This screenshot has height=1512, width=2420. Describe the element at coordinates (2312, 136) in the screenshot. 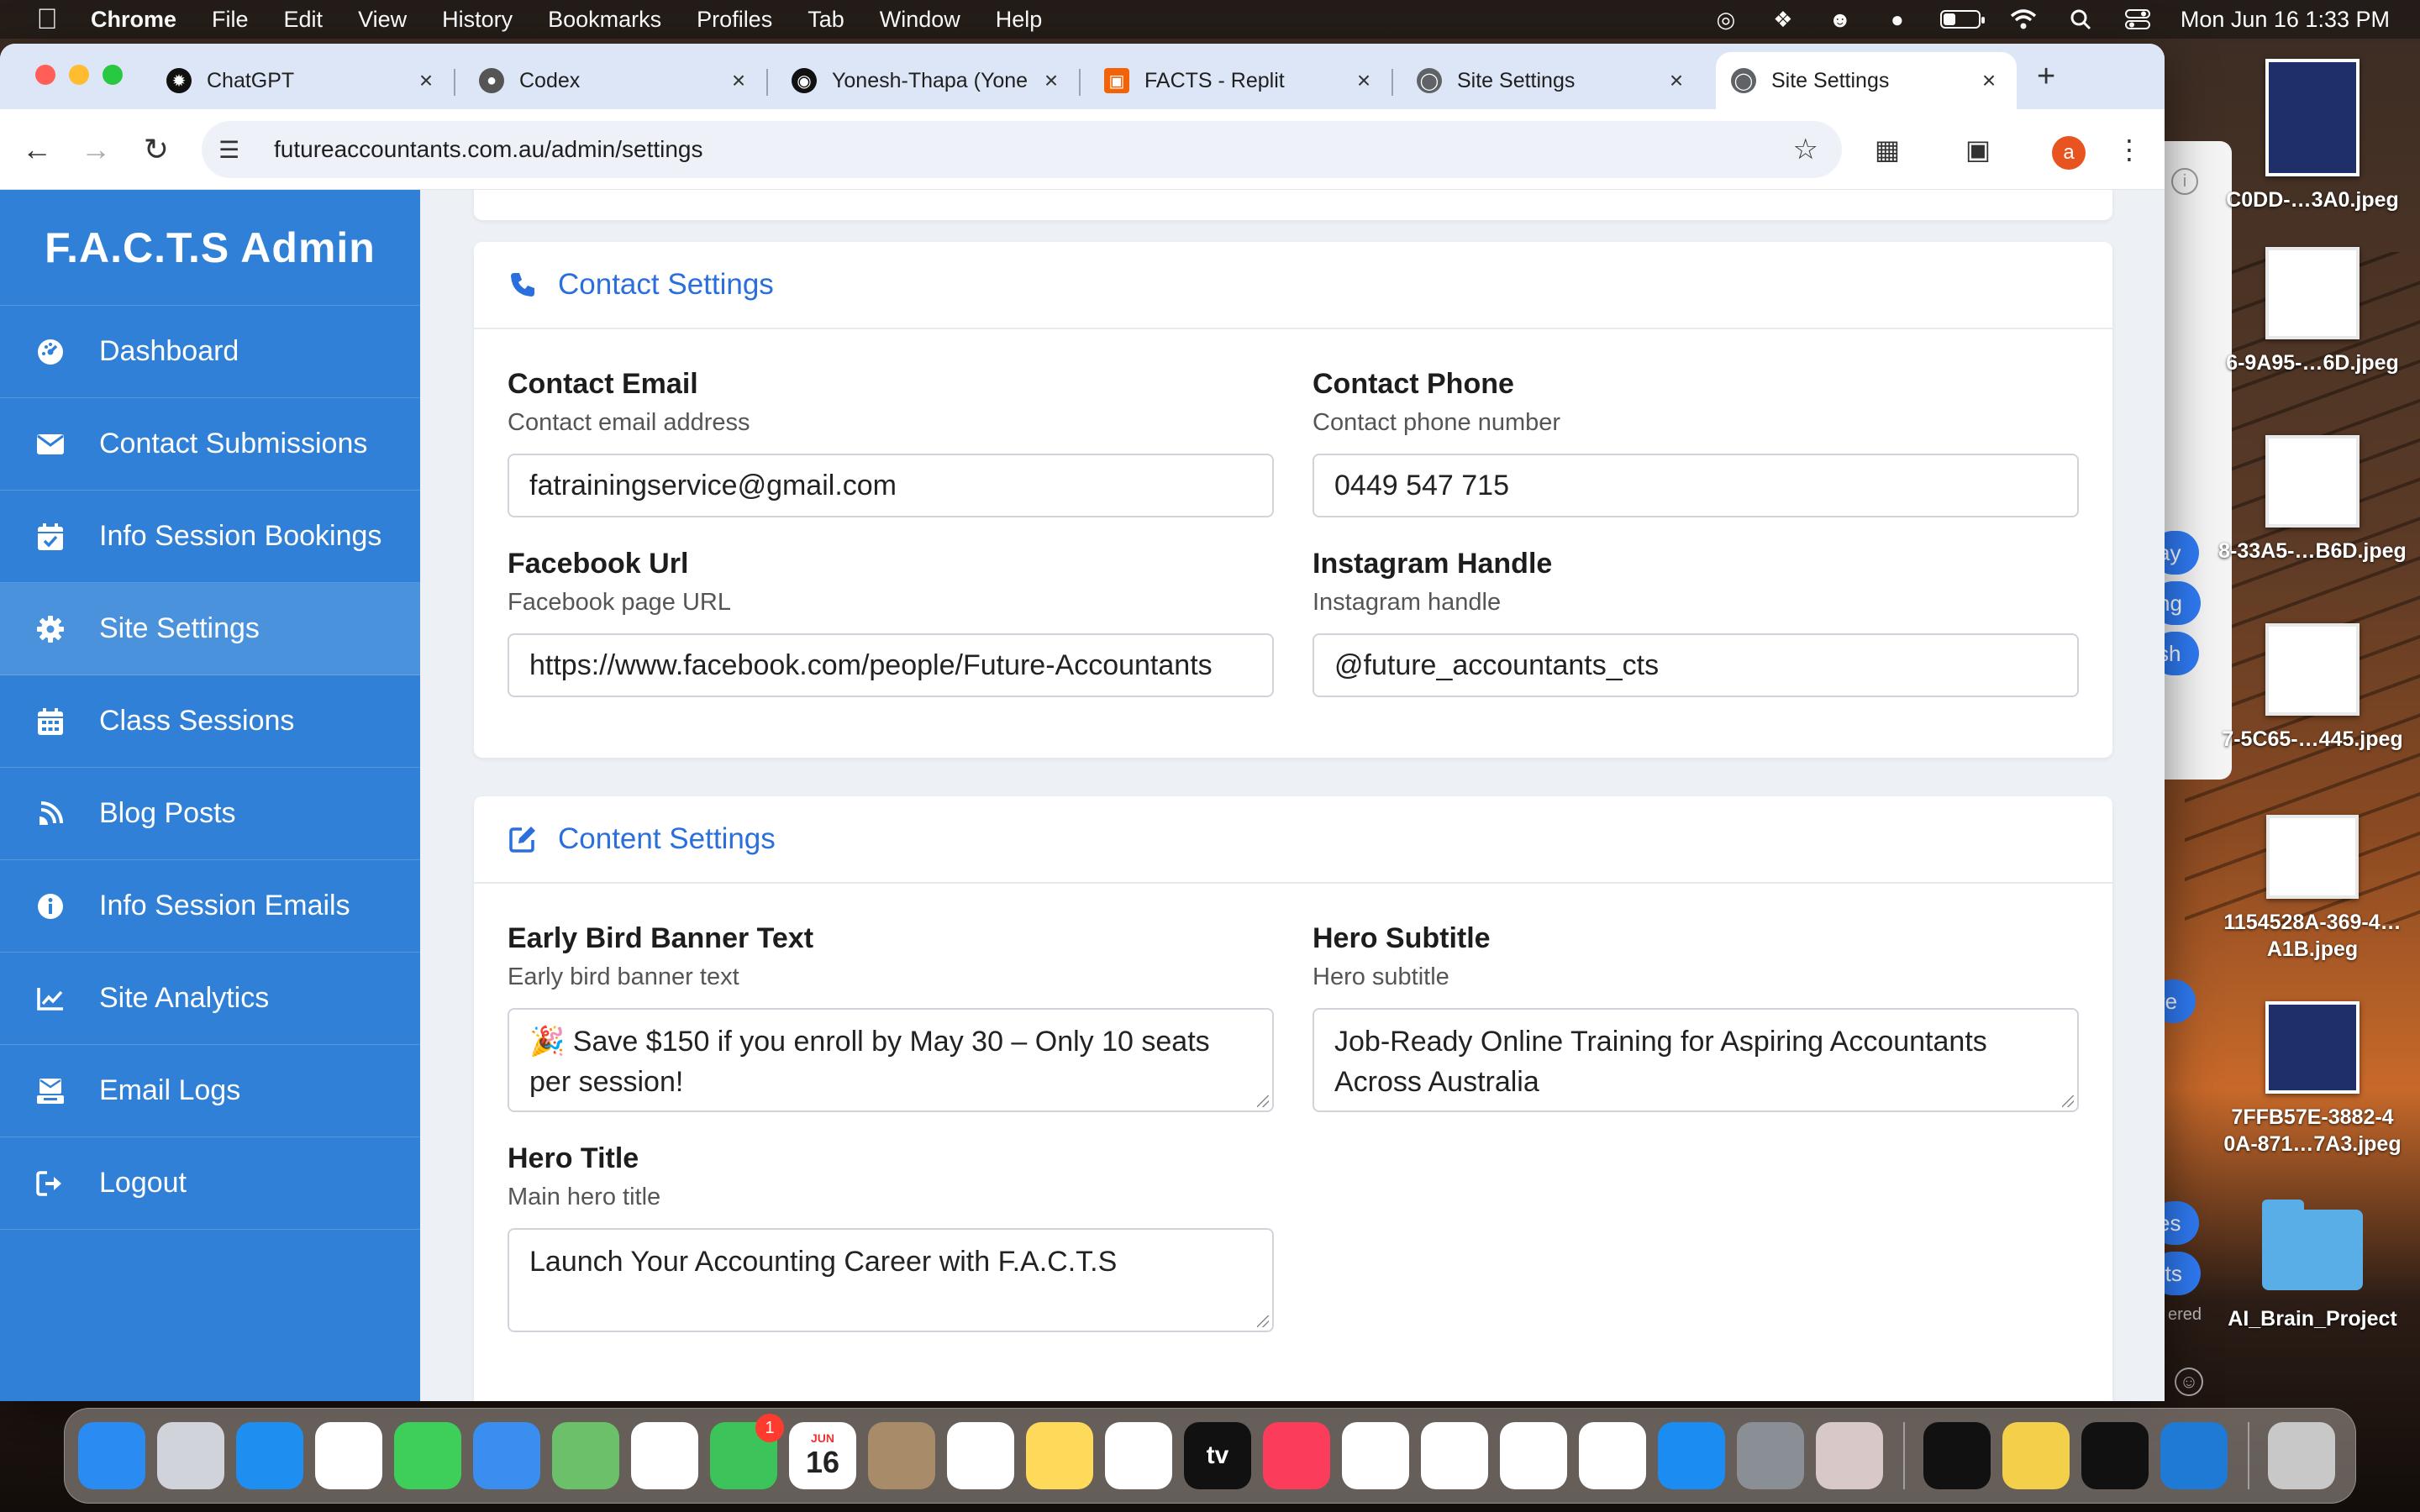

I see `desktop-file: C0DD-…3A0.jpeg` at that location.